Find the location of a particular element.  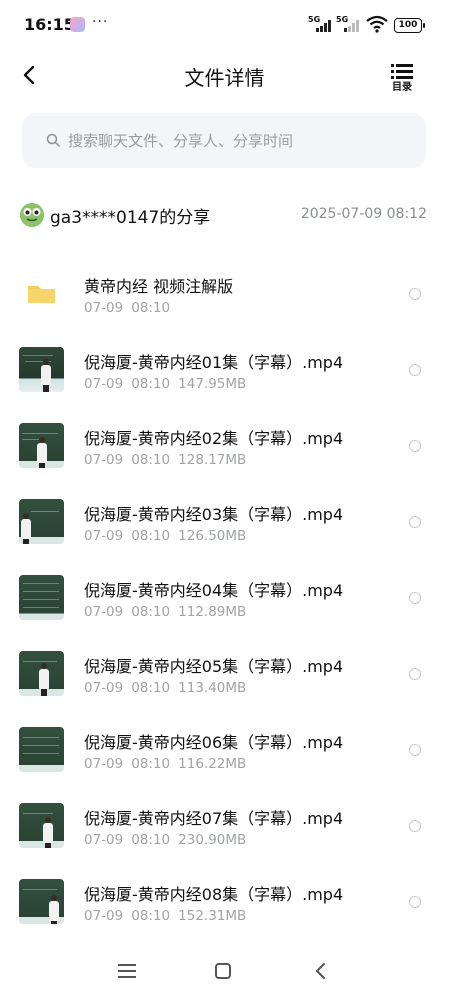

menu-icon is located at coordinates (127, 971).